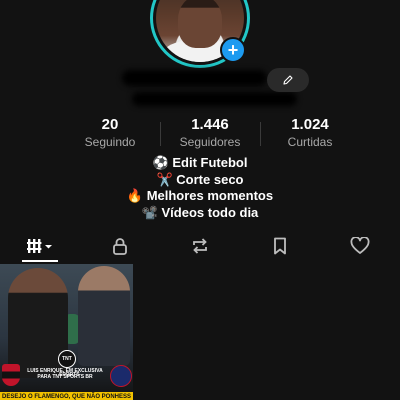 The width and height of the screenshot is (400, 400). Describe the element at coordinates (200, 195) in the screenshot. I see `bio-line: 🔥 Melhores momentos` at that location.